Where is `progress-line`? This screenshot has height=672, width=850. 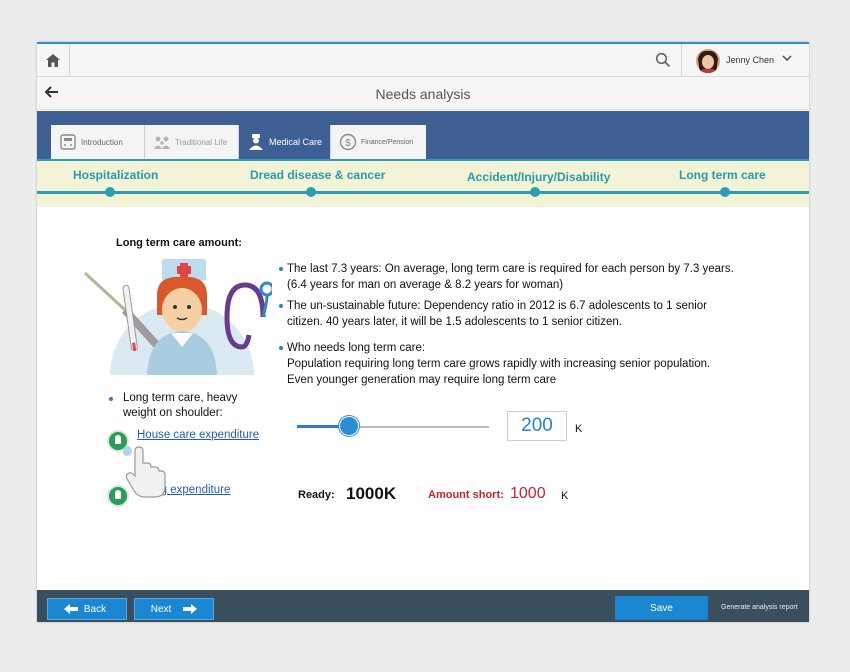 progress-line is located at coordinates (423, 192).